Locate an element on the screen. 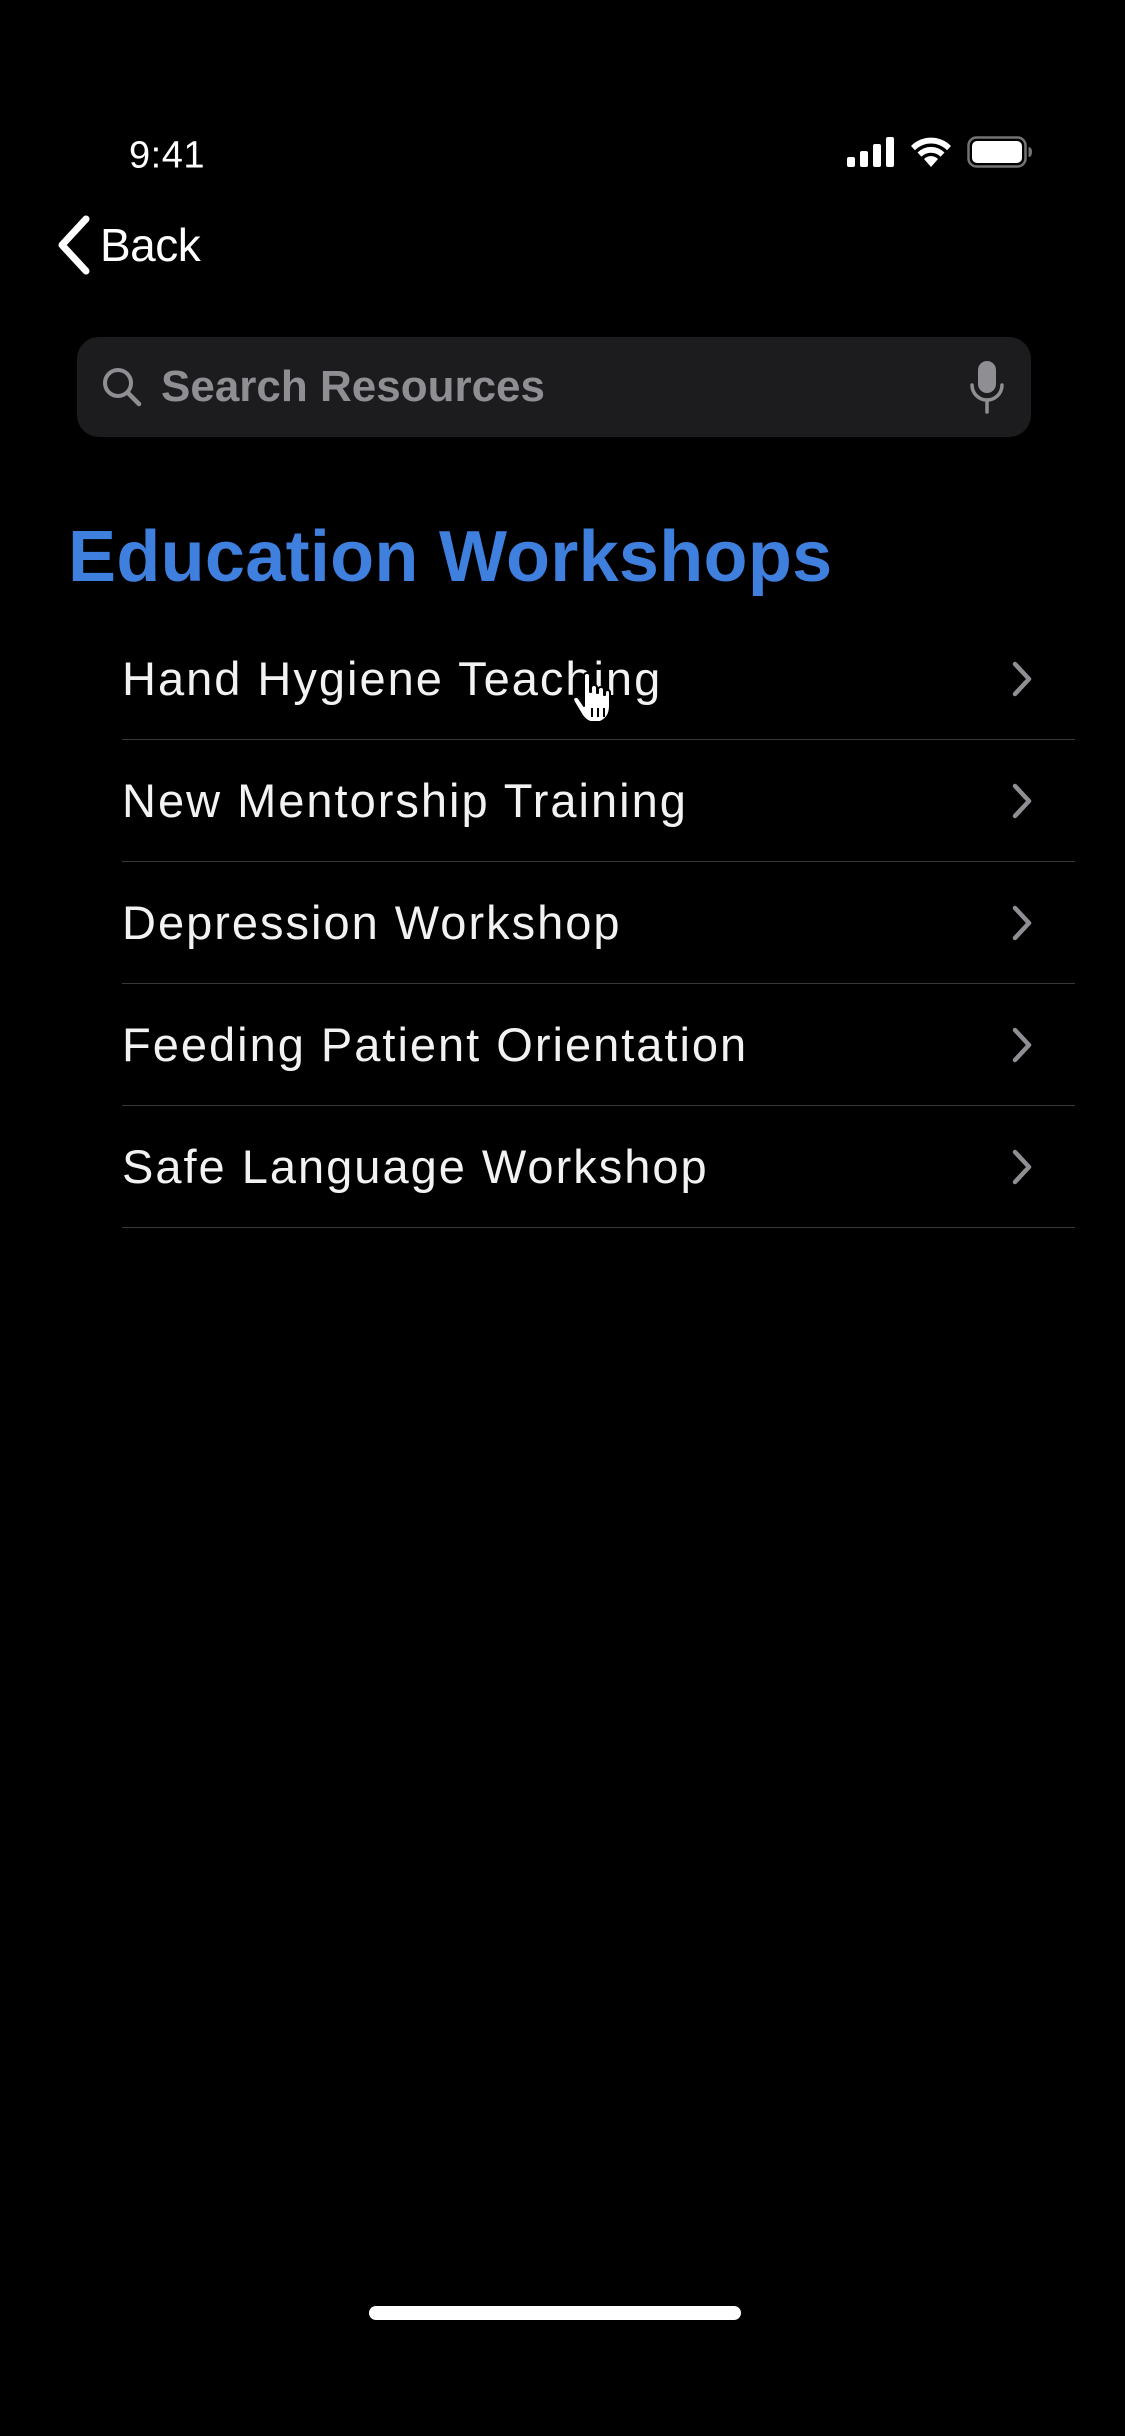 The image size is (1125, 2436). battery-icon is located at coordinates (999, 152).